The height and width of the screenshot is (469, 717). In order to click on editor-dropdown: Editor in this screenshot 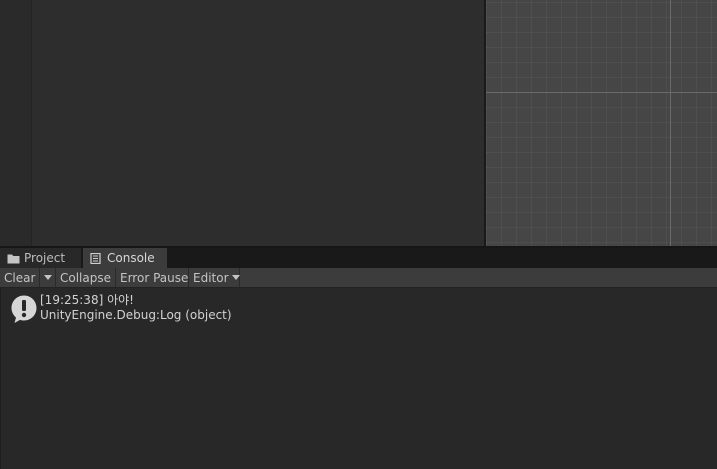, I will do `click(214, 277)`.